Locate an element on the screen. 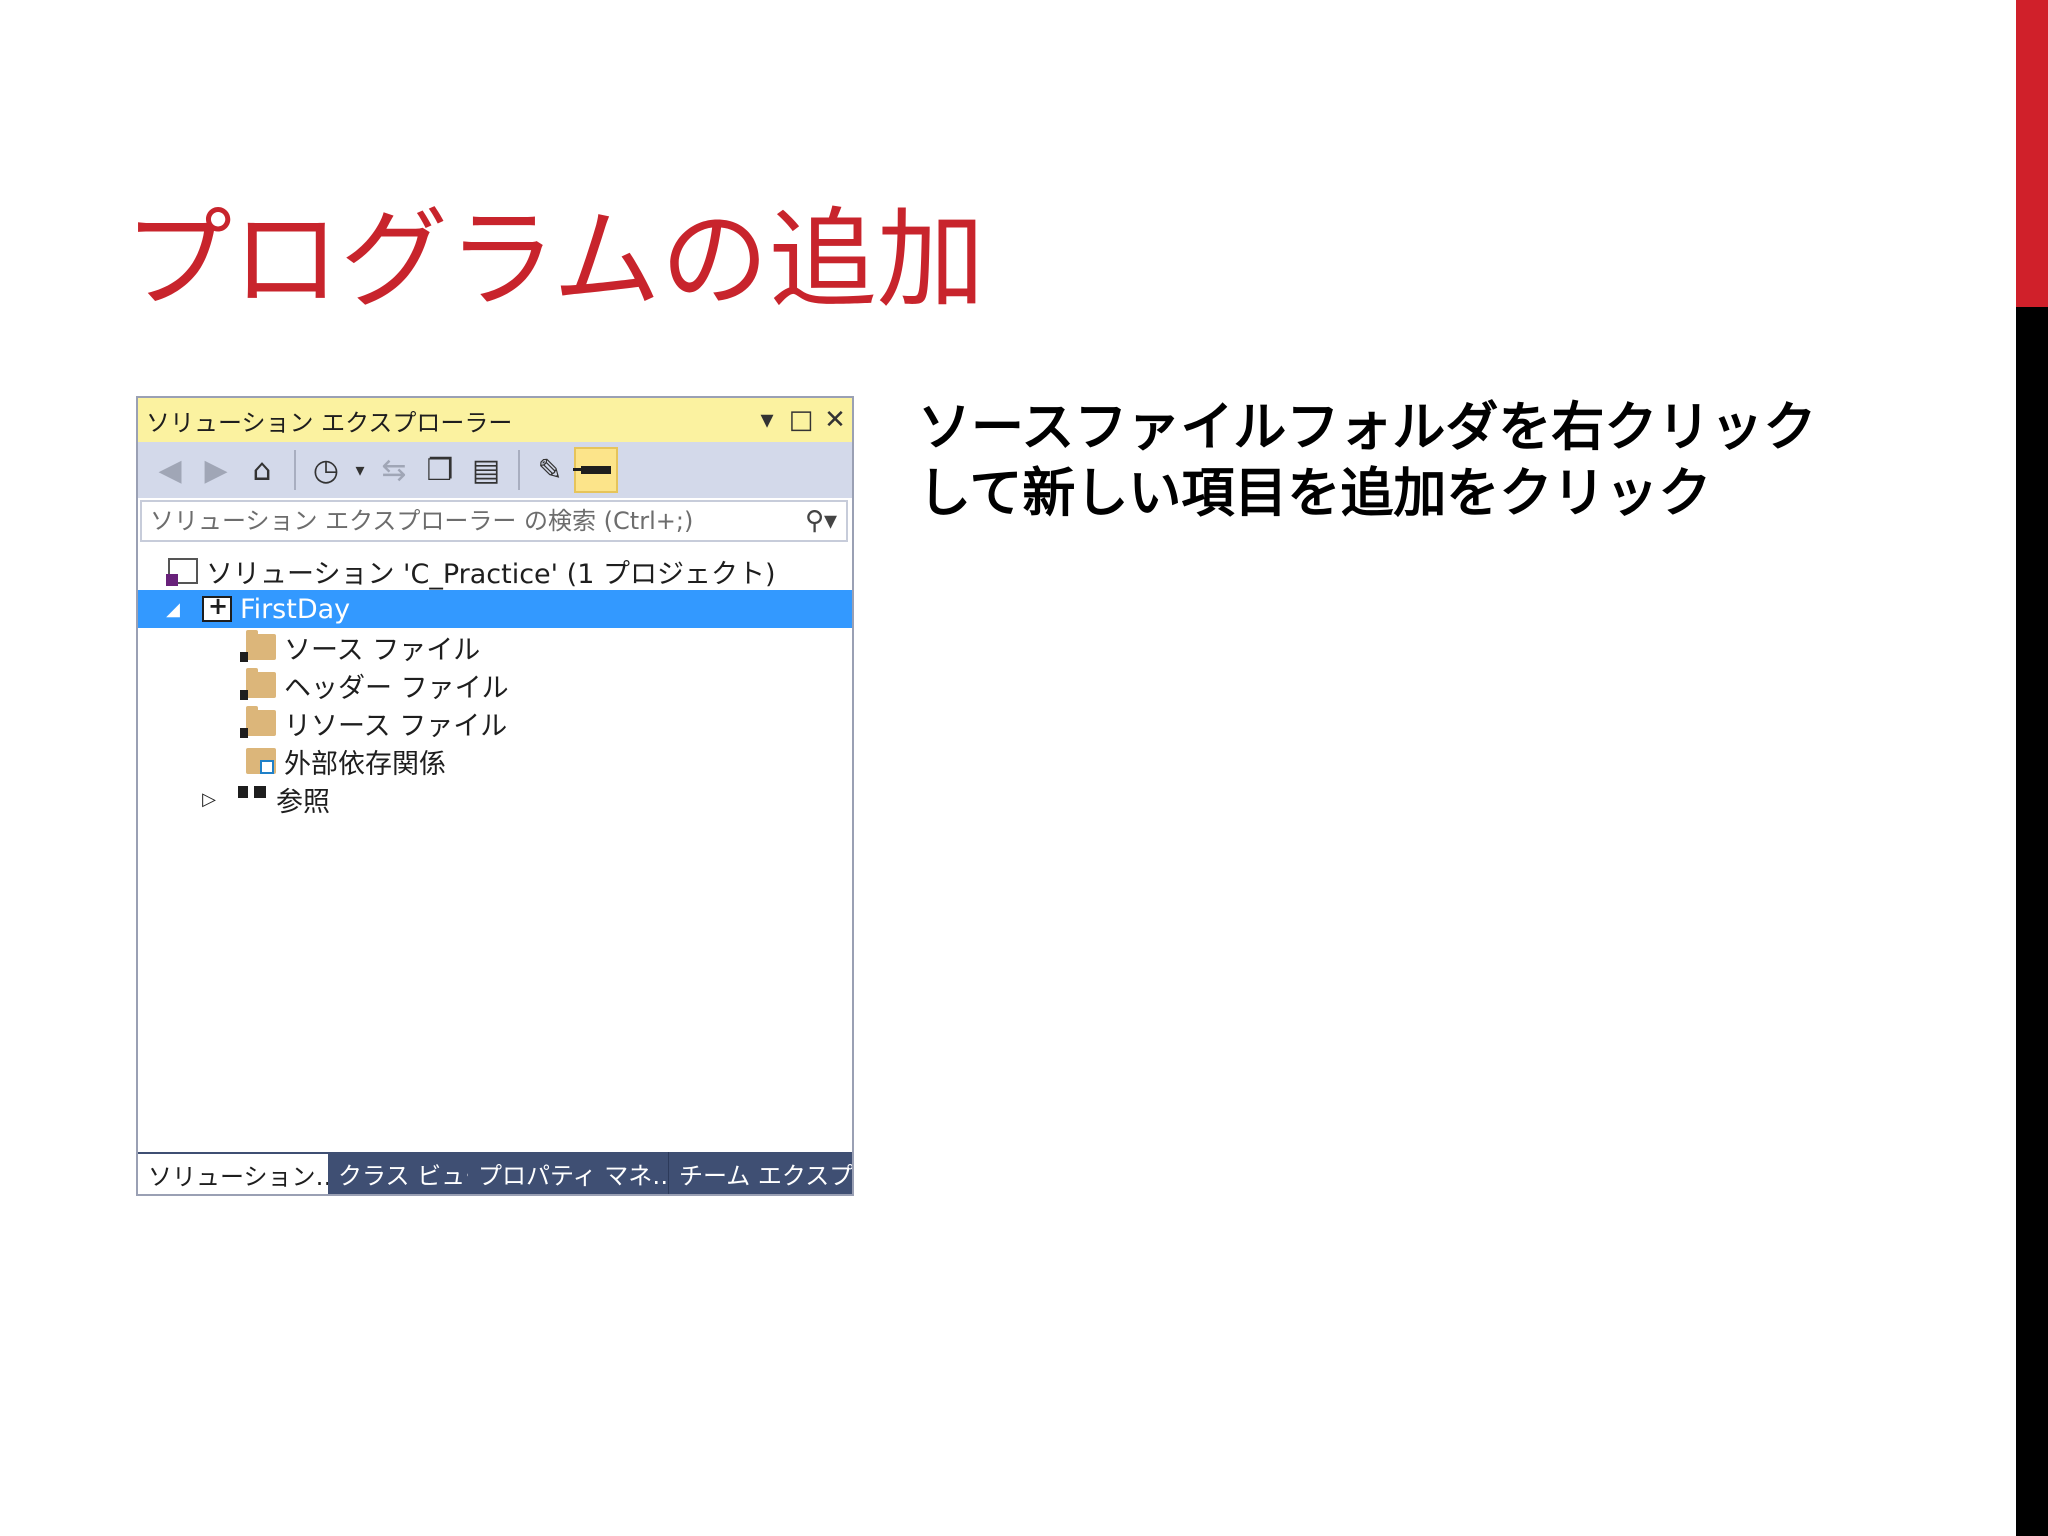  chevron-down-icon: ▾ is located at coordinates (360, 470).